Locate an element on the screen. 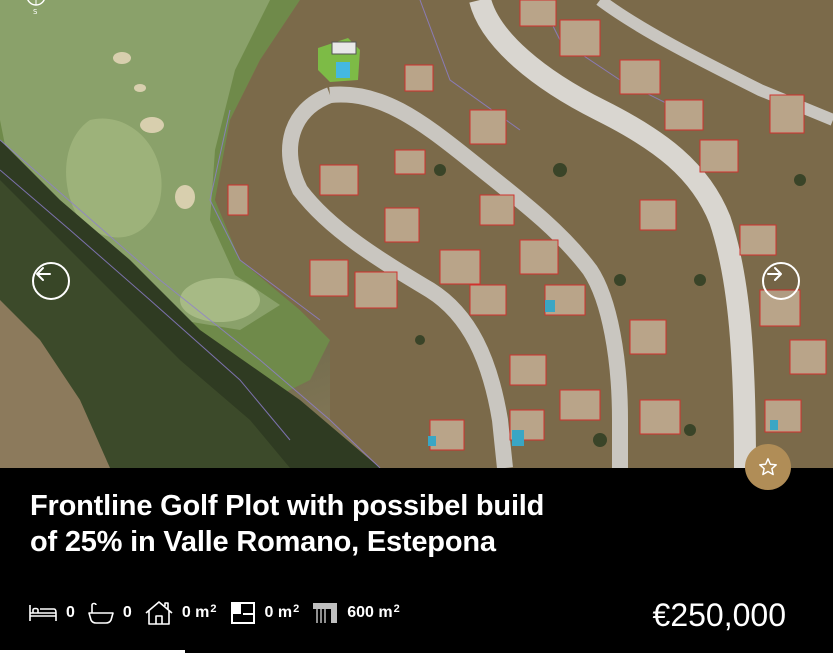  compass-south-label: S is located at coordinates (35, 12).